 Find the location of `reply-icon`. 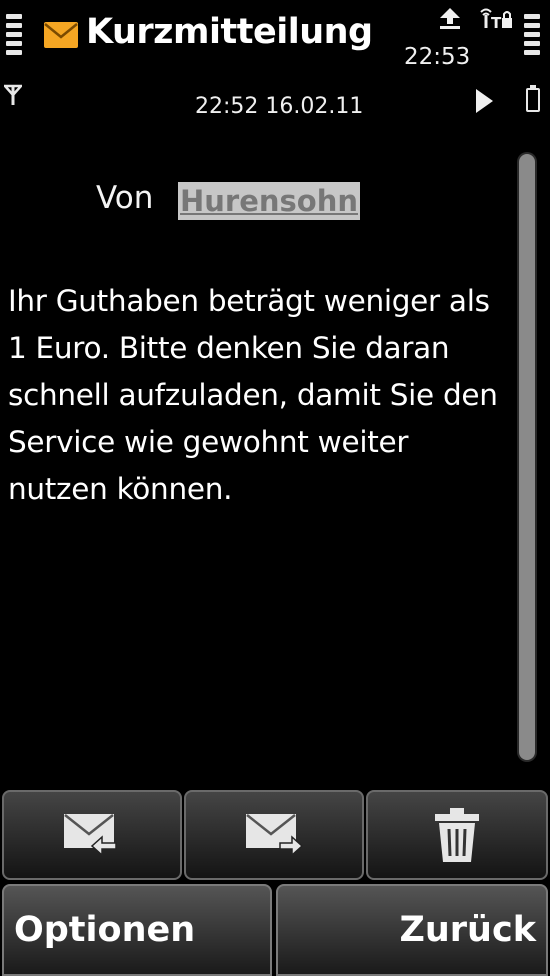

reply-icon is located at coordinates (90, 835).